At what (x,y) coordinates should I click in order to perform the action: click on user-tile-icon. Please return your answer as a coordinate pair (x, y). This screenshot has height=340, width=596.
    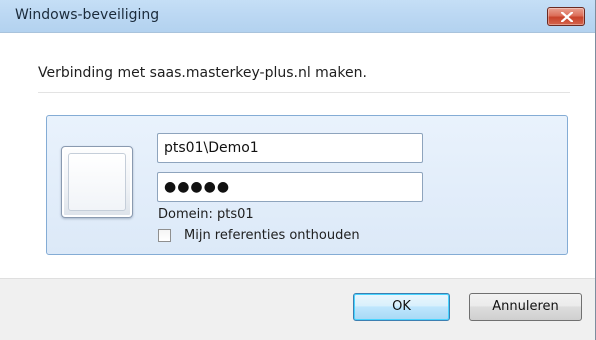
    Looking at the image, I should click on (97, 182).